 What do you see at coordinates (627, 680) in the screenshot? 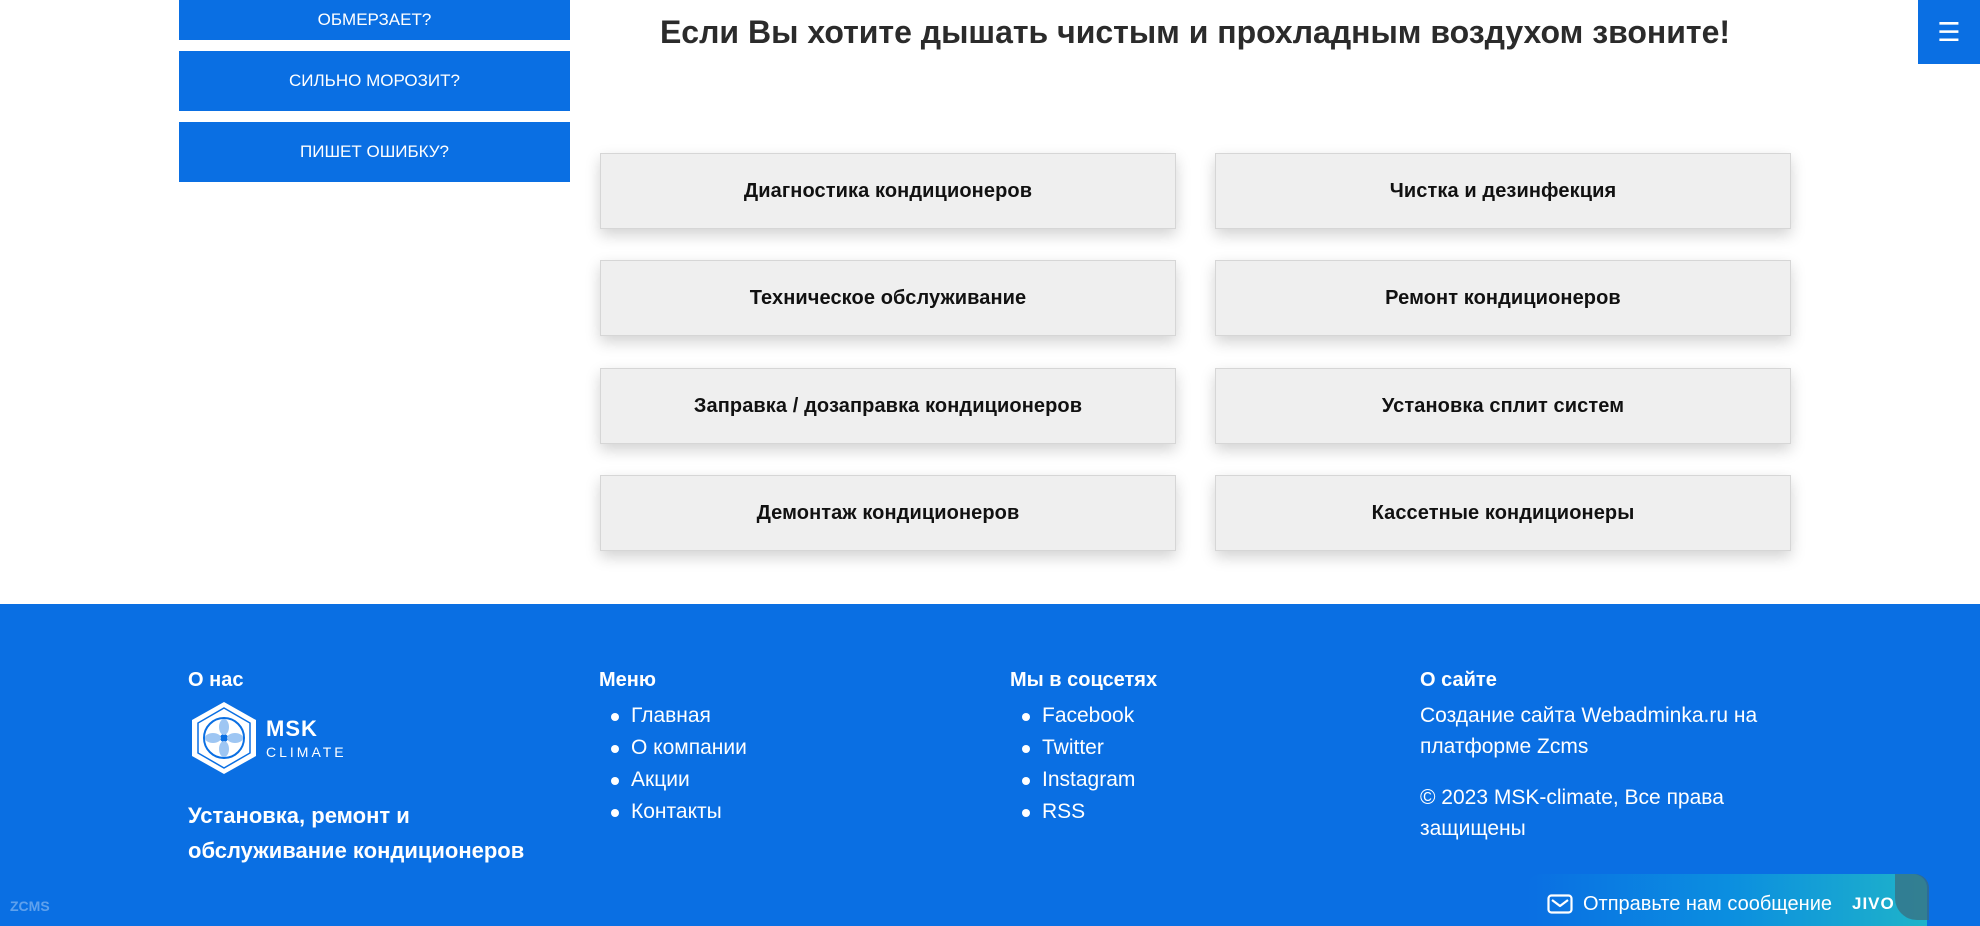
I see `footer-menu-title: Меню` at bounding box center [627, 680].